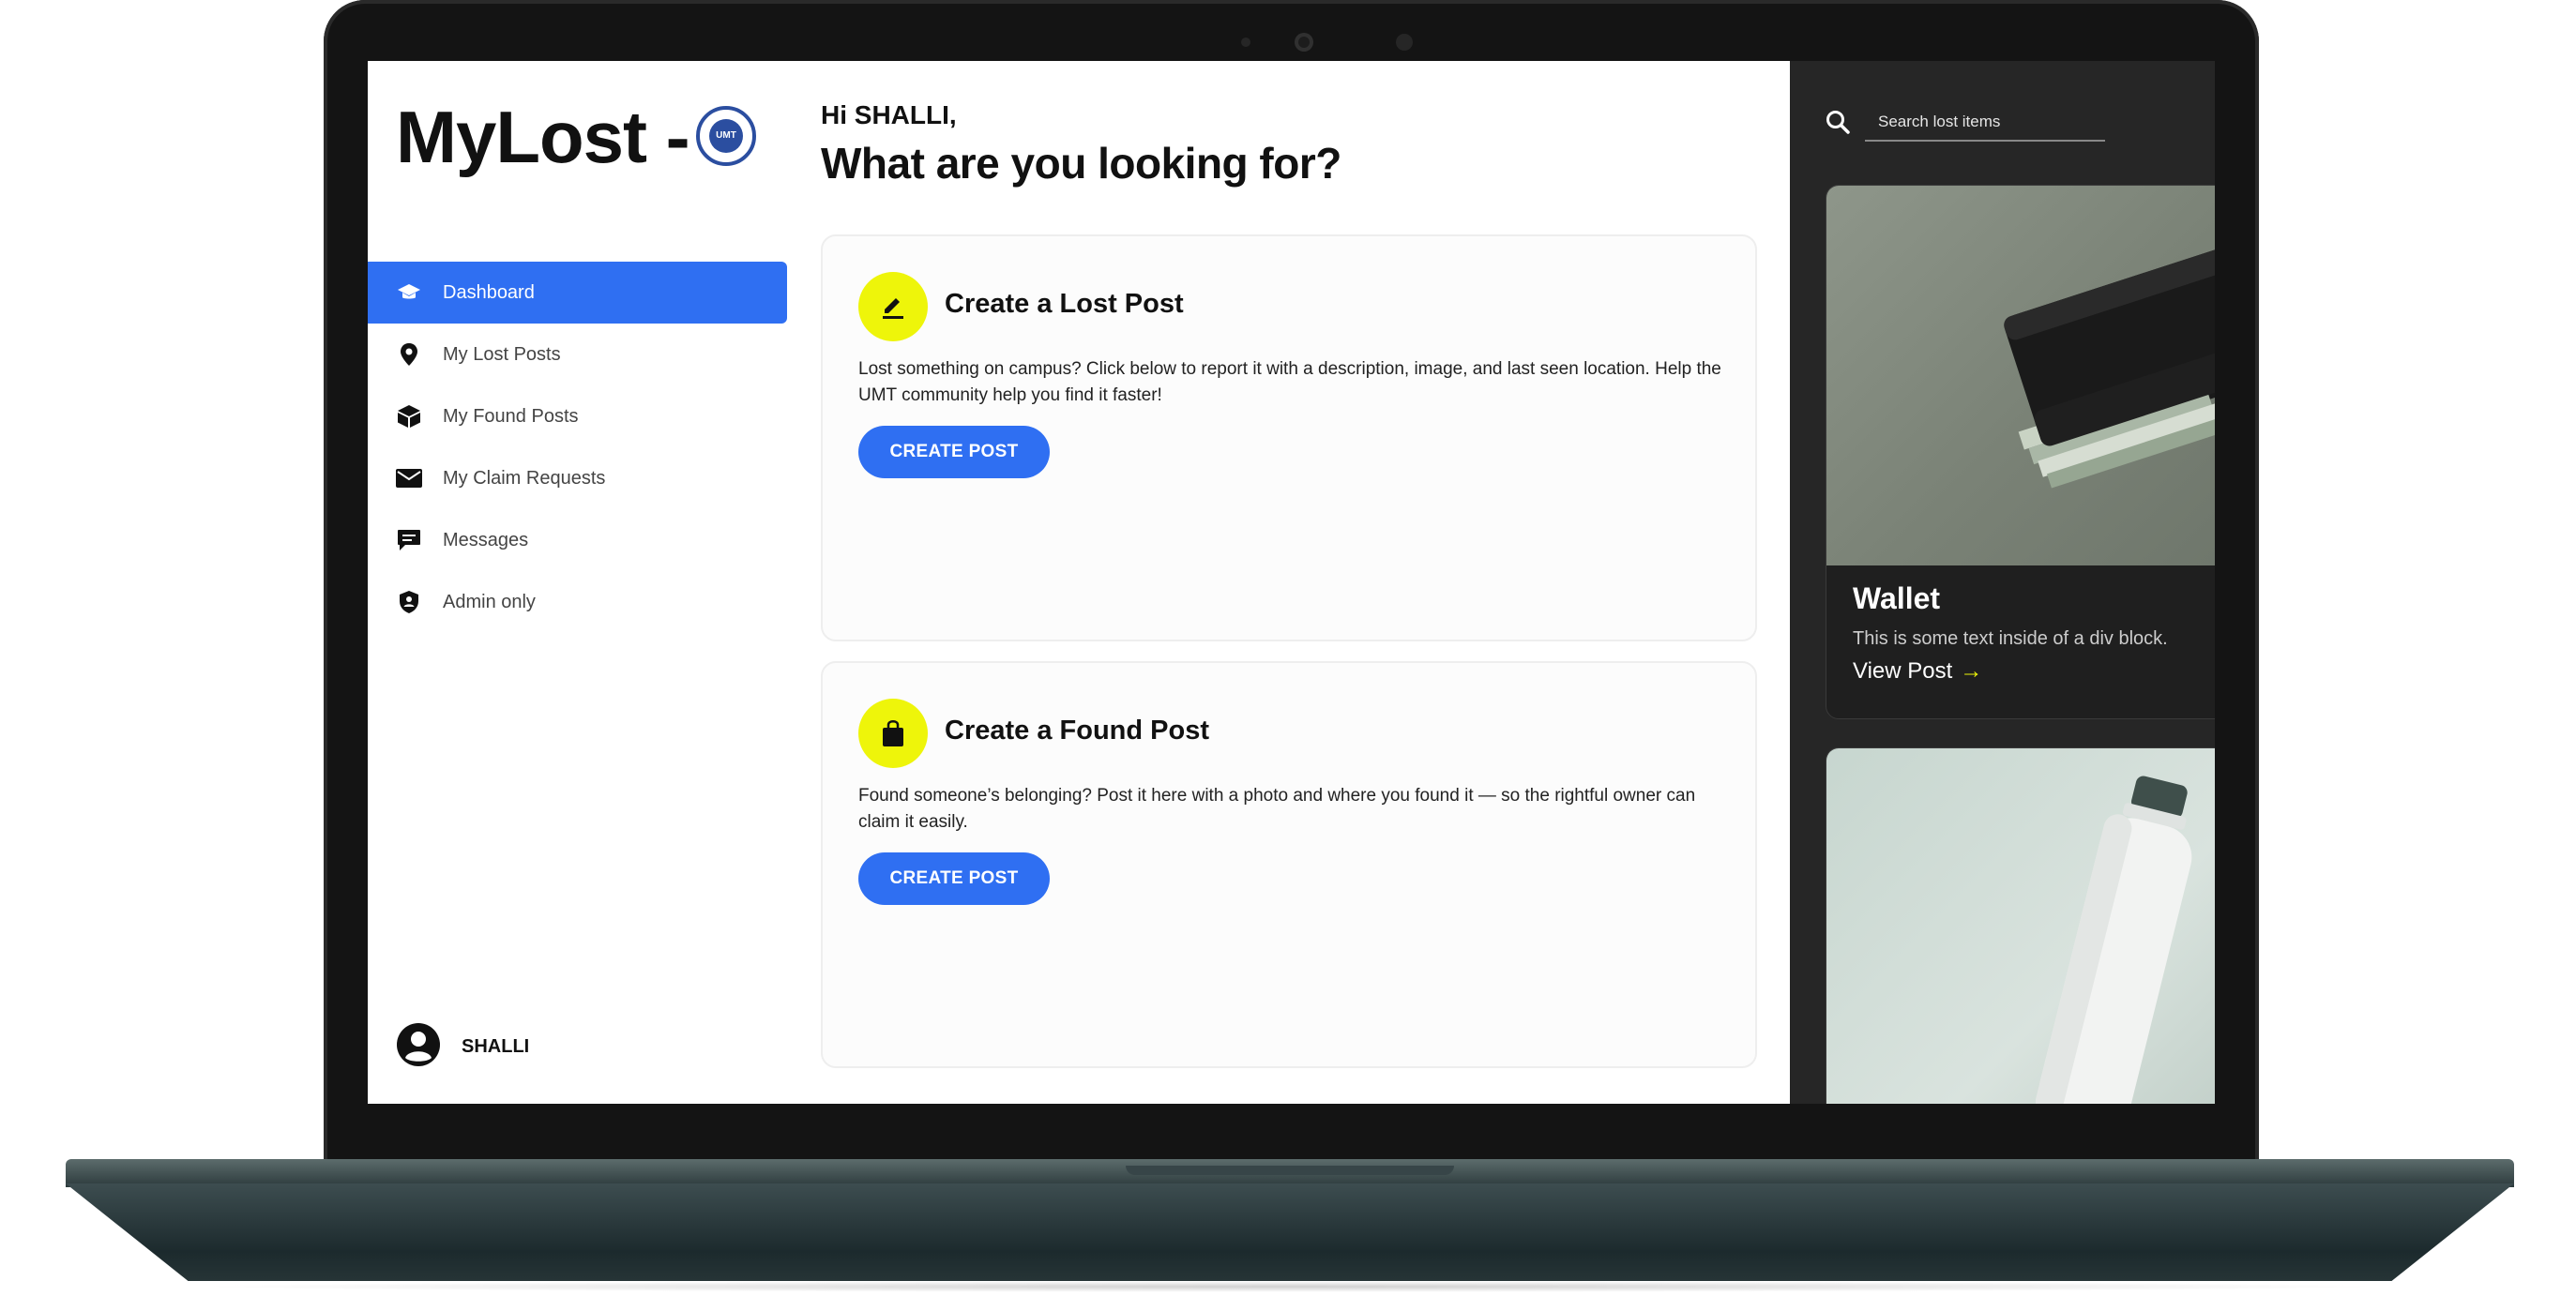 The width and height of the screenshot is (2576, 1296). What do you see at coordinates (577, 602) in the screenshot?
I see `sidebar-item-admin-only: Admin only` at bounding box center [577, 602].